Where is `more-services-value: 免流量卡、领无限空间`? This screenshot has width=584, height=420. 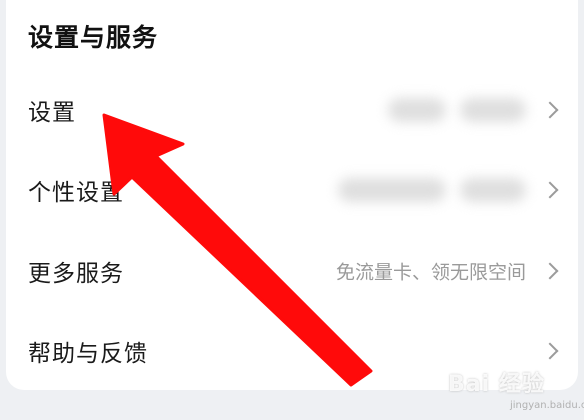
more-services-value: 免流量卡、领无限空间 is located at coordinates (430, 272).